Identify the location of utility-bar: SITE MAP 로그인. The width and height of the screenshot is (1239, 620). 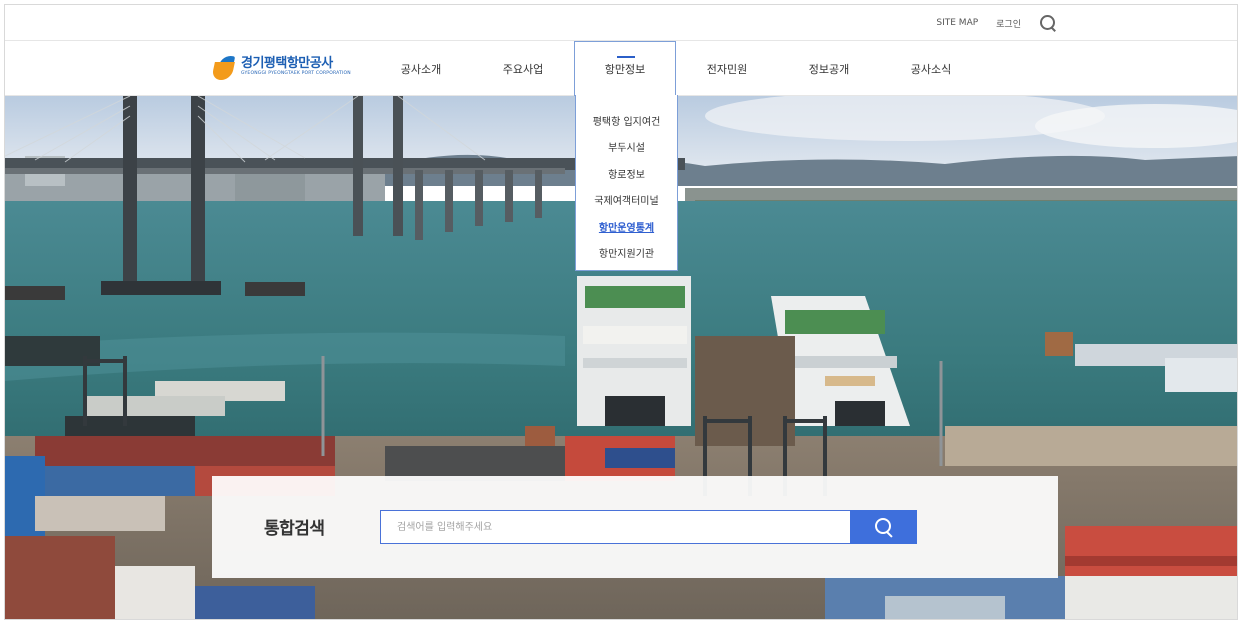
(621, 23).